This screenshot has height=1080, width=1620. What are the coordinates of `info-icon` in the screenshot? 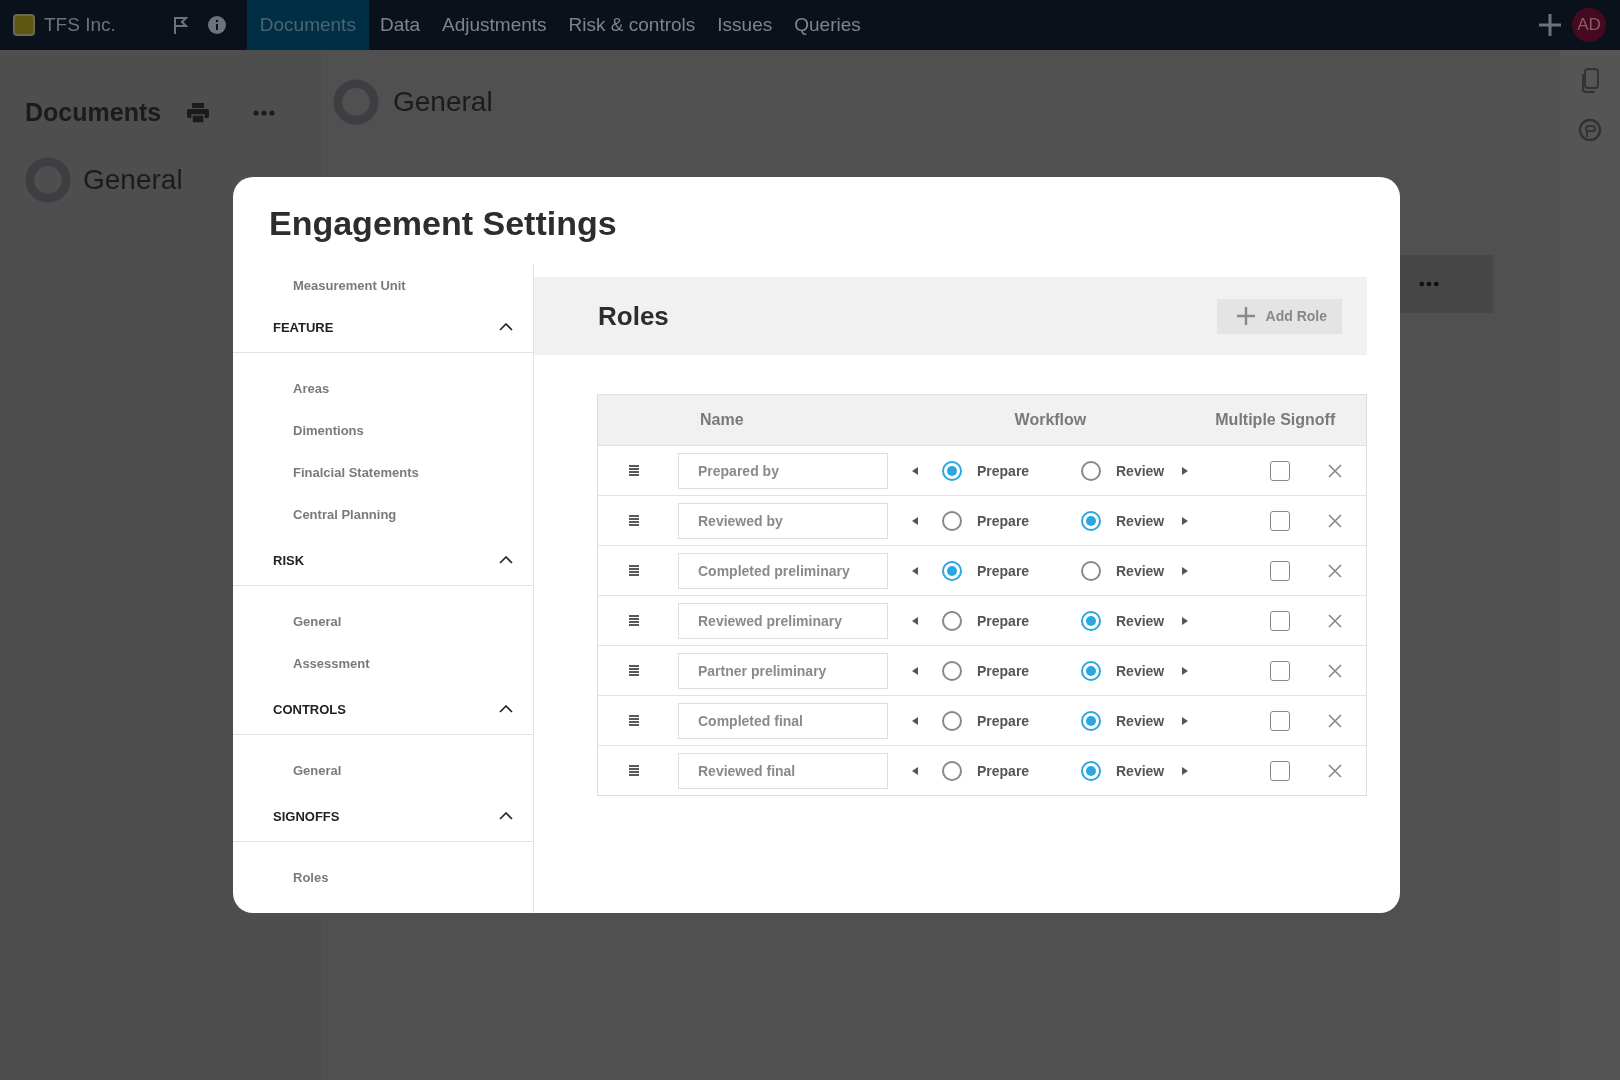 It's located at (216, 25).